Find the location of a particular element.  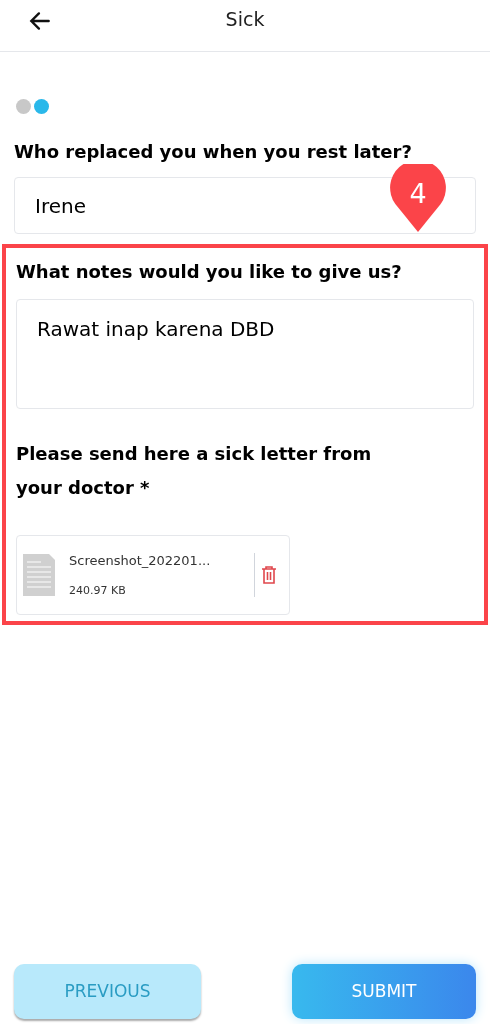

question-label: Please send here a sick letter from your doctor * is located at coordinates (194, 471).